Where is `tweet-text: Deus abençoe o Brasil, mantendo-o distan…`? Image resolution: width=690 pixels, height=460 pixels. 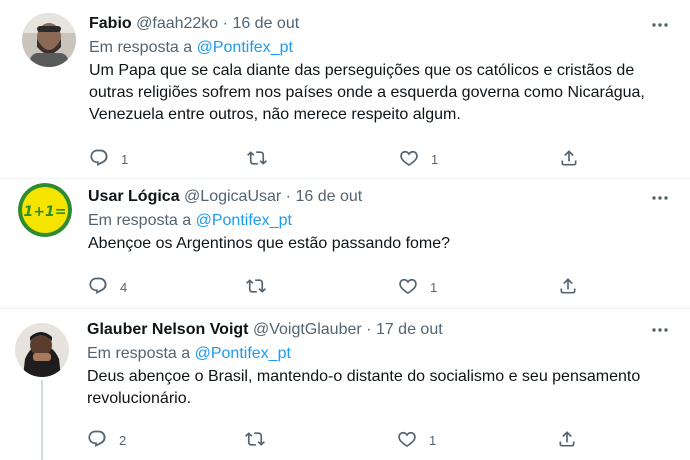
tweet-text: Deus abençoe o Brasil, mantendo-o distan… is located at coordinates (364, 387).